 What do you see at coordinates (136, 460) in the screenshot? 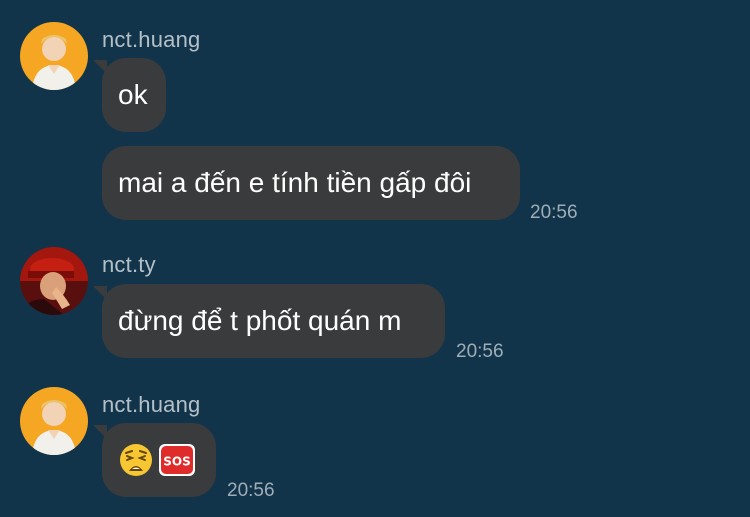
I see `weary-face-emoji-icon` at bounding box center [136, 460].